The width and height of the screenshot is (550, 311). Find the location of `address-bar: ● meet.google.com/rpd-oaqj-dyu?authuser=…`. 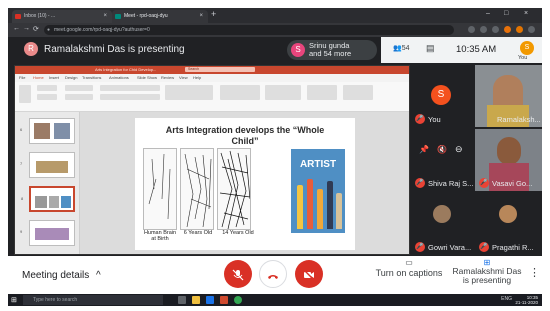

address-bar: ● meet.google.com/rpd-oaqj-dyu?authuser=… is located at coordinates (249, 30).